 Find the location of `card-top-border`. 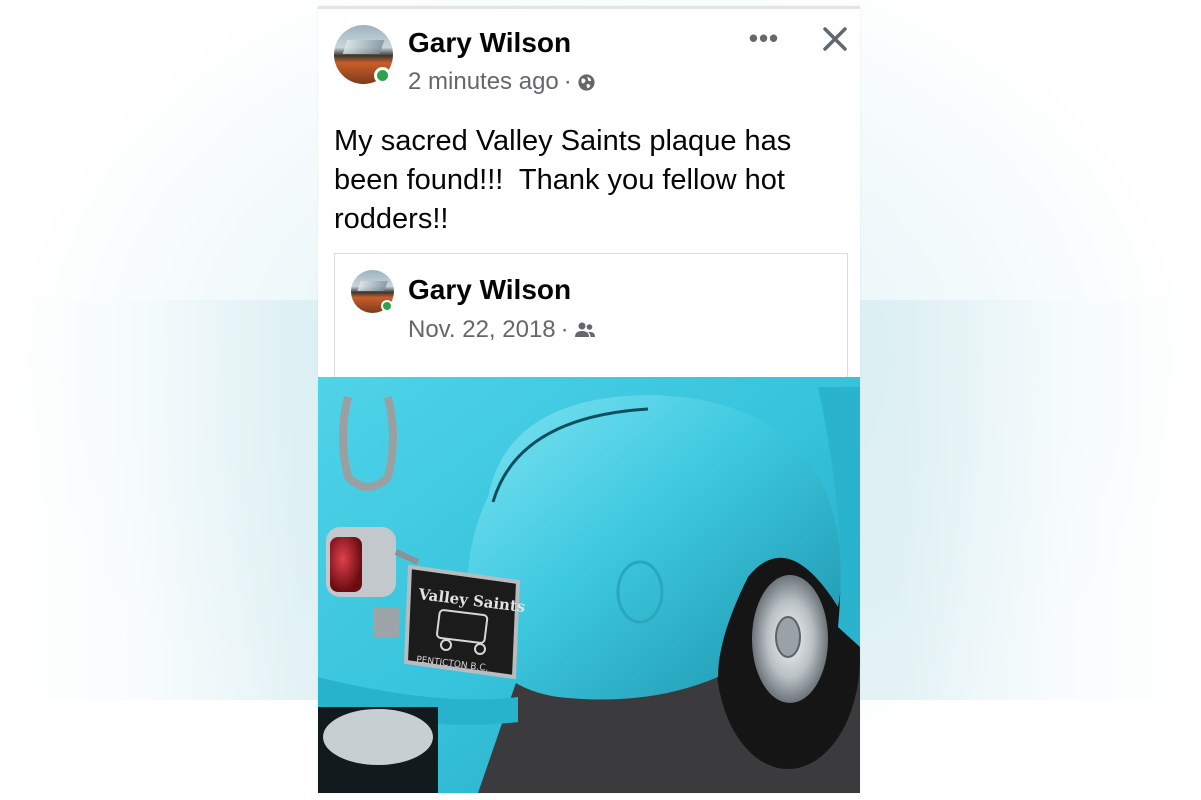

card-top-border is located at coordinates (589, 7).